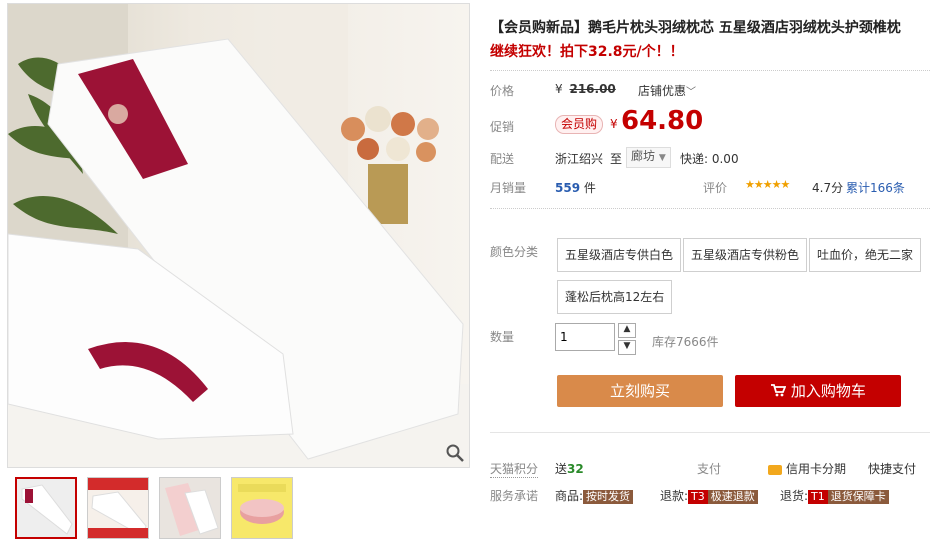 This screenshot has height=547, width=930. I want to click on express-fee: 快递: 0.00, so click(709, 159).